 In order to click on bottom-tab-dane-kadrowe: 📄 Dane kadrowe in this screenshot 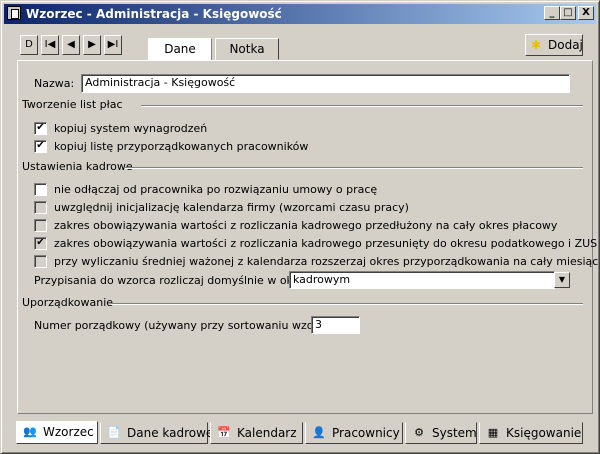, I will do `click(156, 433)`.